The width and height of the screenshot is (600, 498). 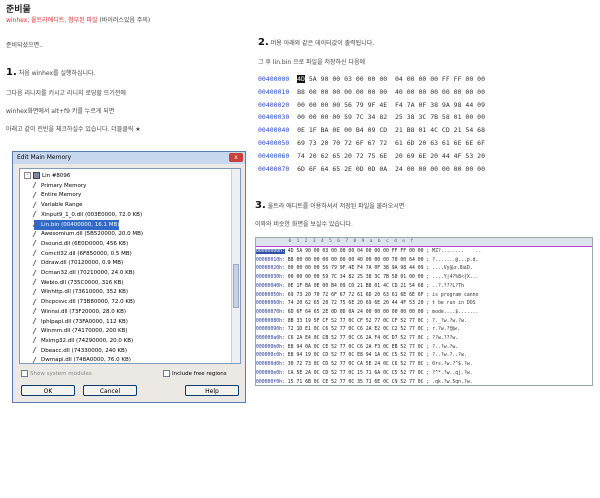 What do you see at coordinates (87, 215) in the screenshot?
I see `tree-item: Xinput9_1_0.dll (003E0000, 72.0 KB)` at bounding box center [87, 215].